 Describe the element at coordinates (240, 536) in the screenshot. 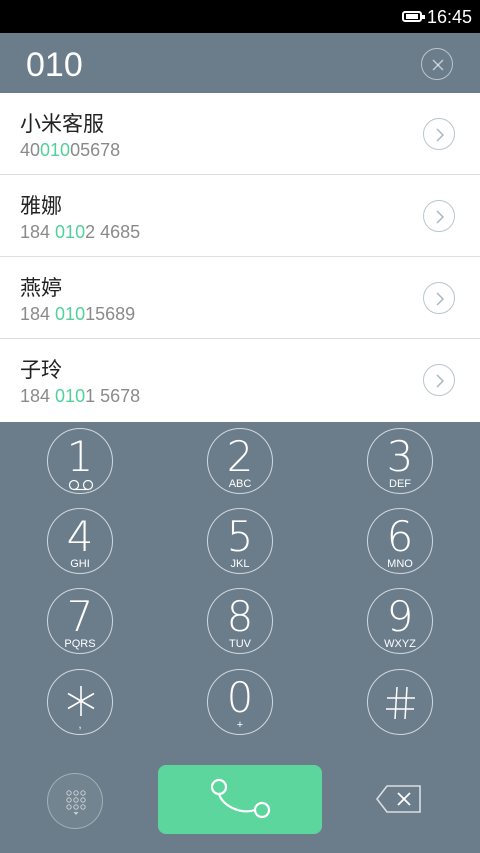

I see `key-digit: 5` at that location.